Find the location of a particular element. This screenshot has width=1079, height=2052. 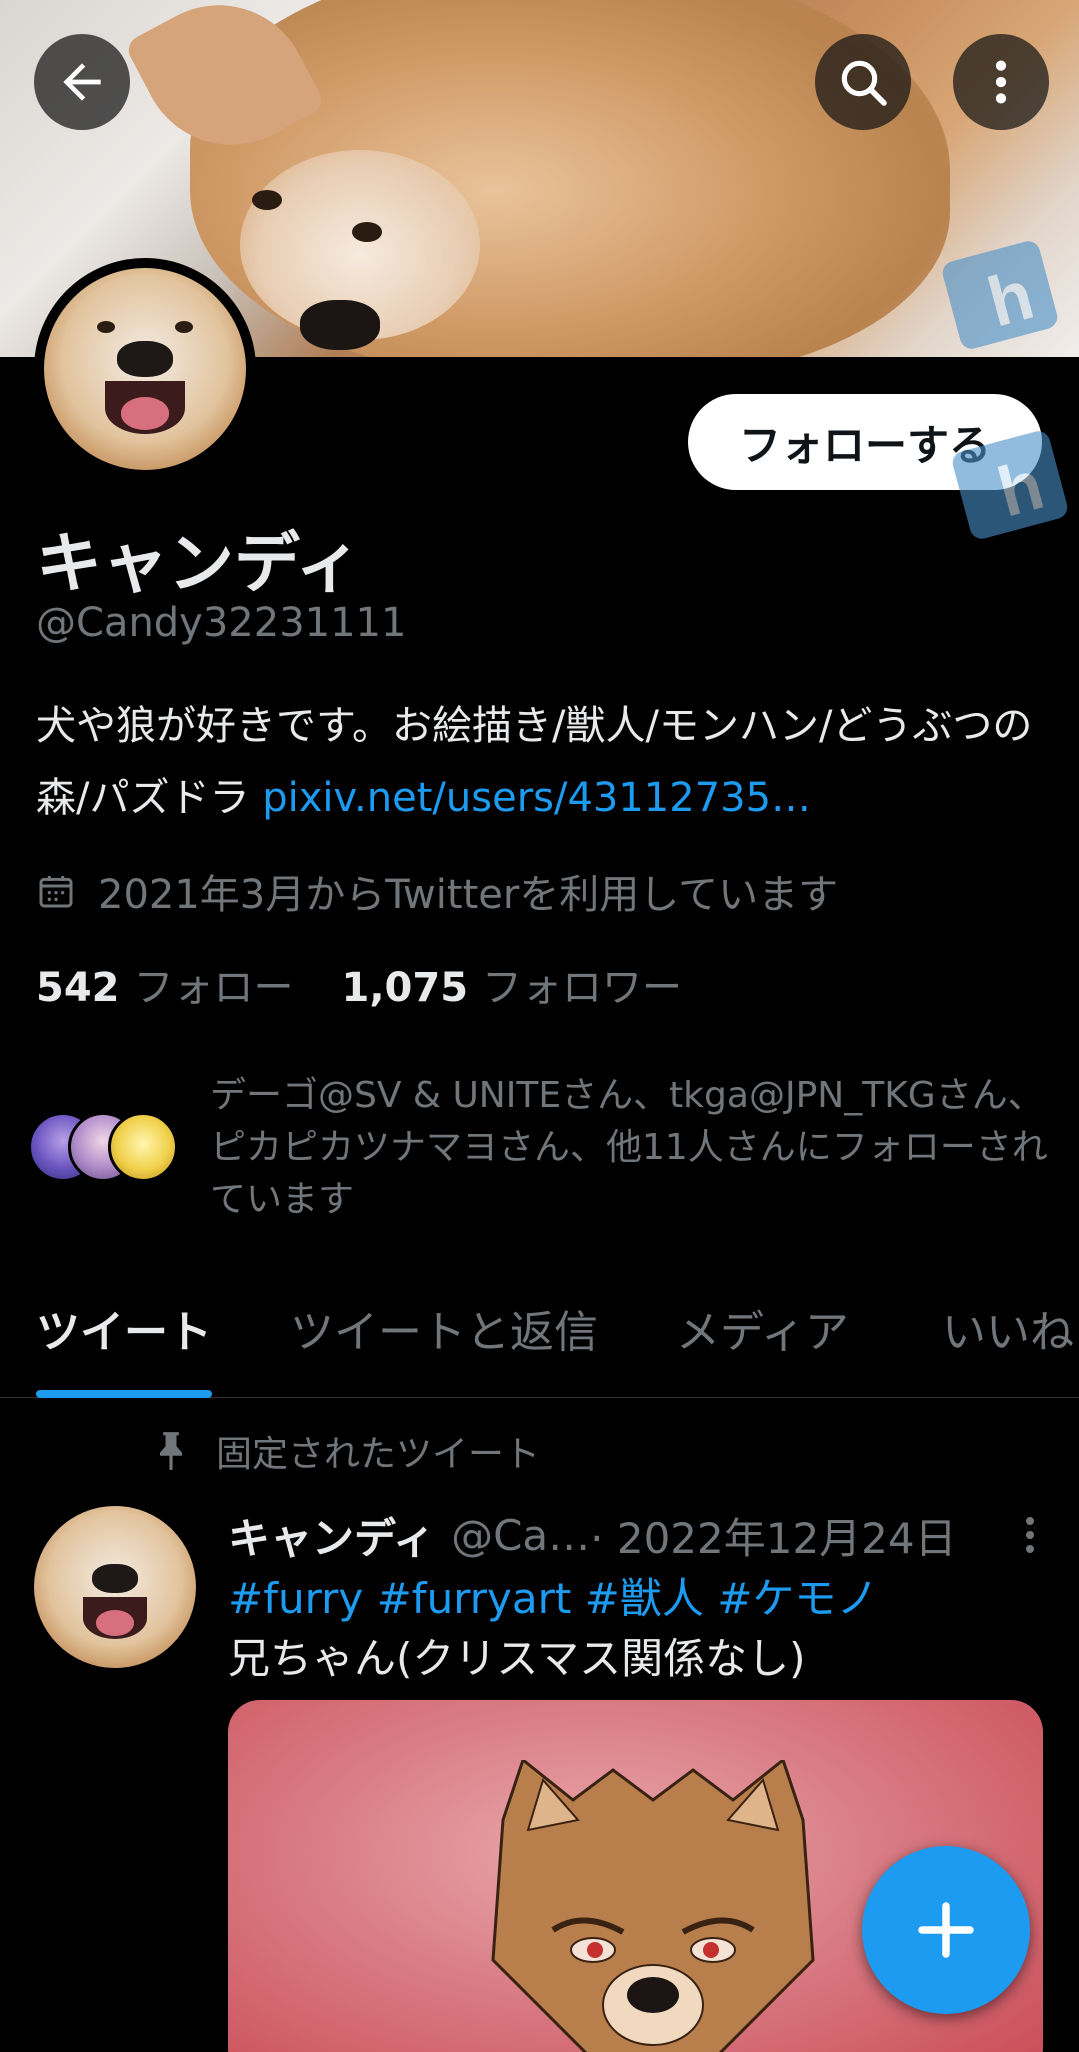

search-icon is located at coordinates (864, 83).